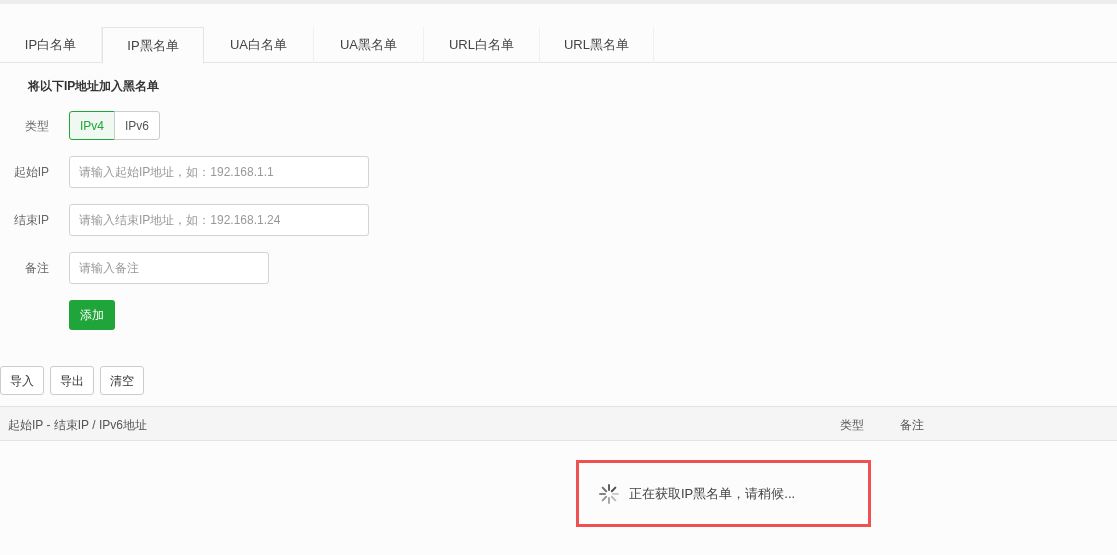 The height and width of the screenshot is (555, 1117). I want to click on spinner-icon, so click(609, 493).